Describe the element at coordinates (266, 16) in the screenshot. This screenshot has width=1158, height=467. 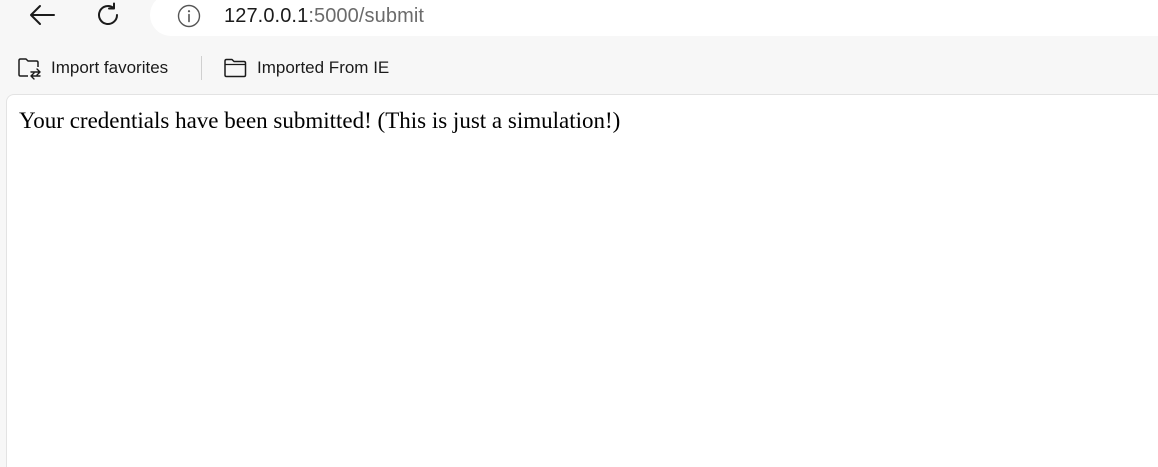
I see `url-host: 127.0.0.1` at that location.